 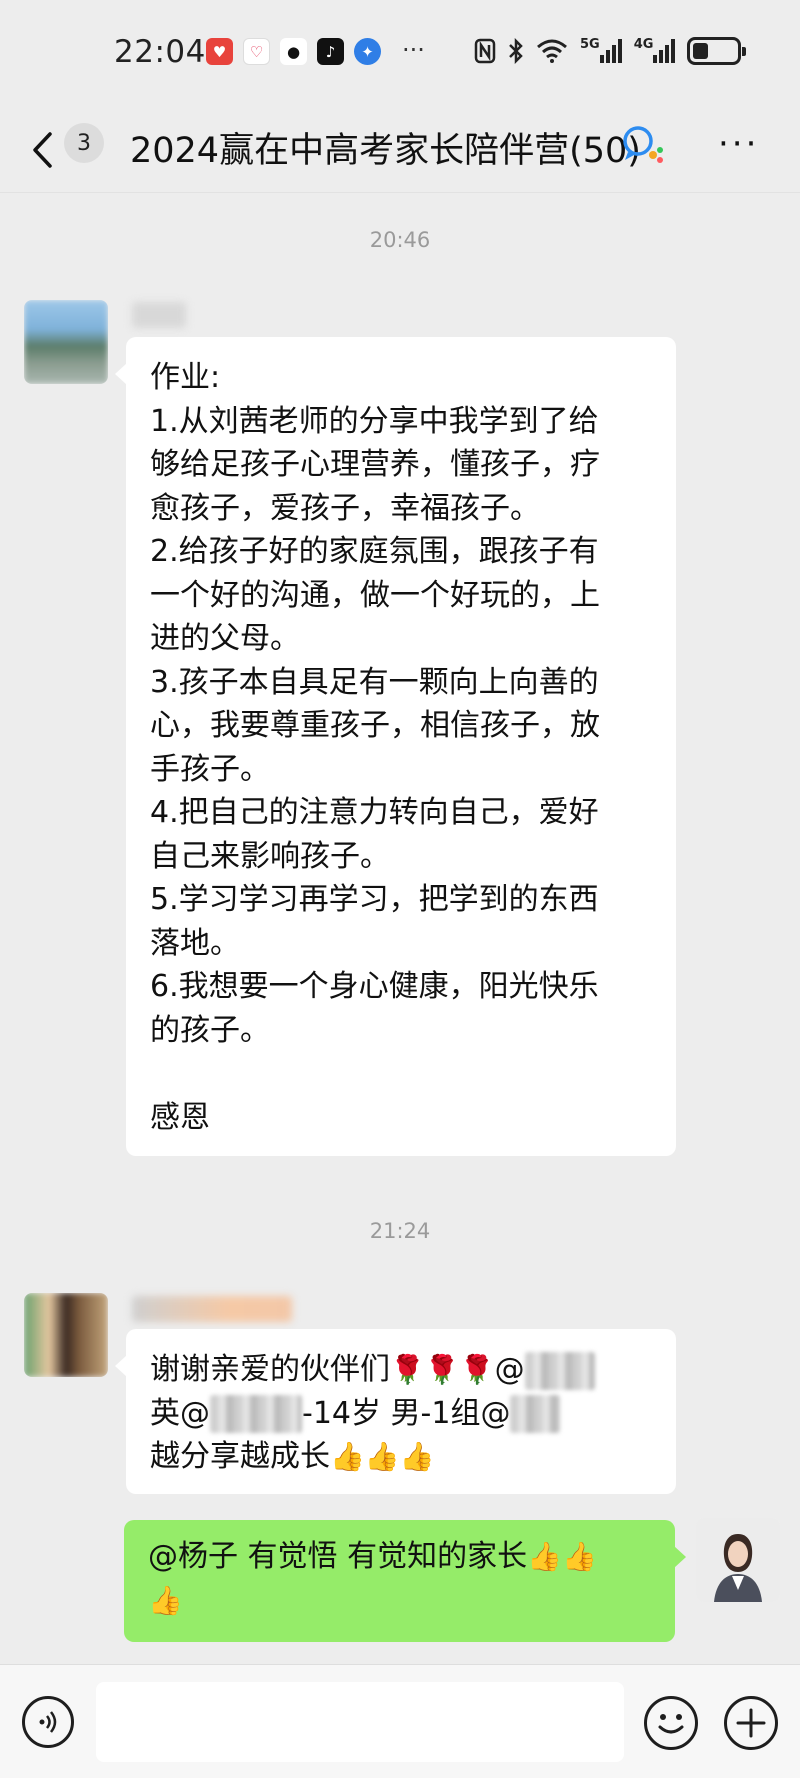 I want to click on mention-text: @, so click(x=510, y=1369).